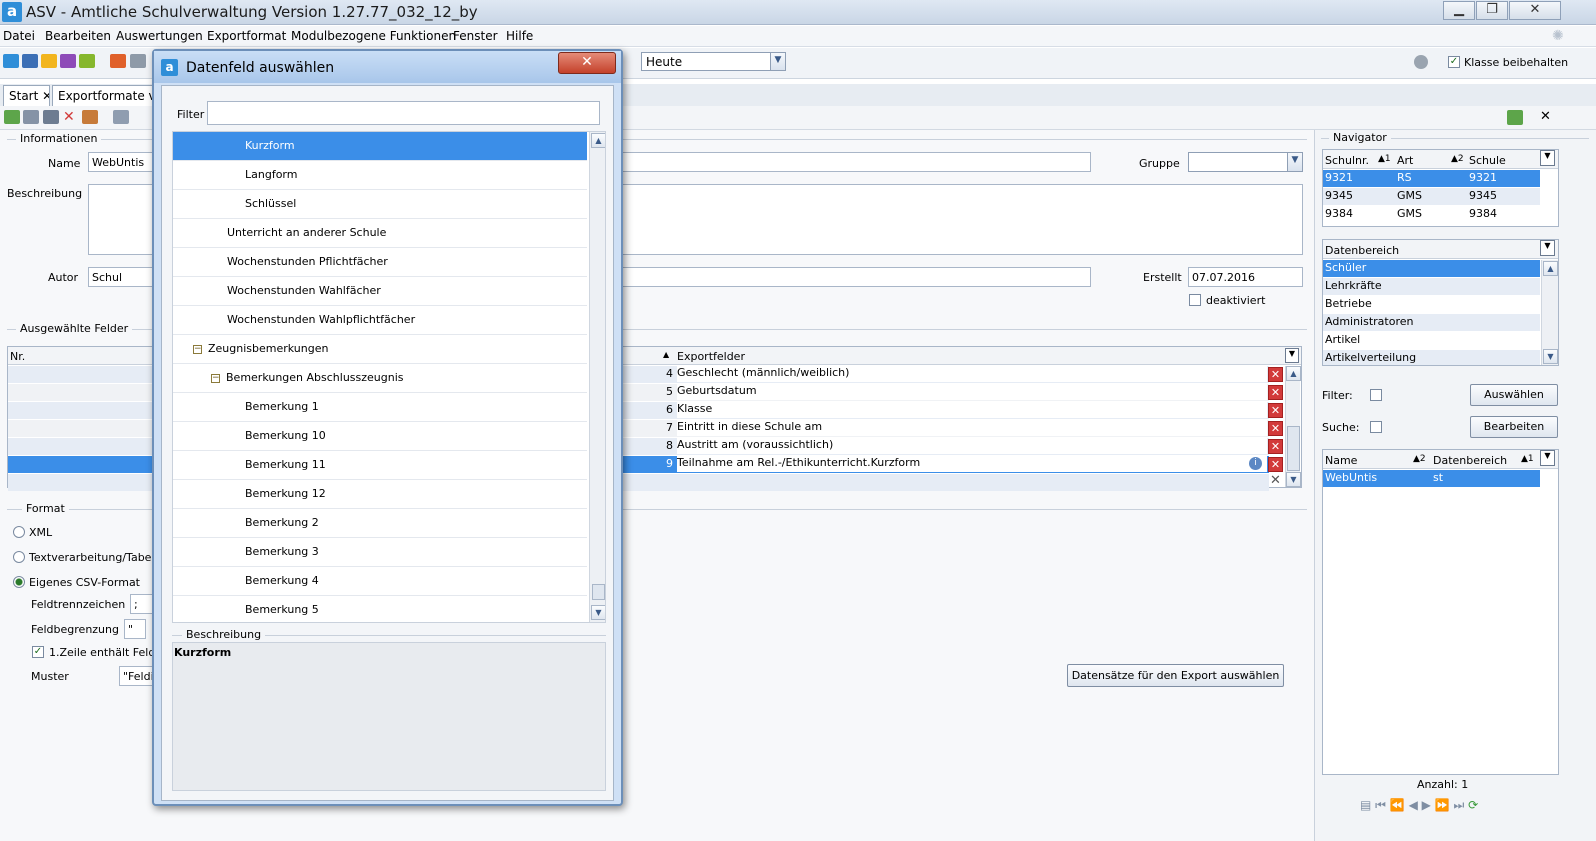 This screenshot has height=841, width=1596. Describe the element at coordinates (1405, 160) in the screenshot. I see `col-school-type: Art` at that location.